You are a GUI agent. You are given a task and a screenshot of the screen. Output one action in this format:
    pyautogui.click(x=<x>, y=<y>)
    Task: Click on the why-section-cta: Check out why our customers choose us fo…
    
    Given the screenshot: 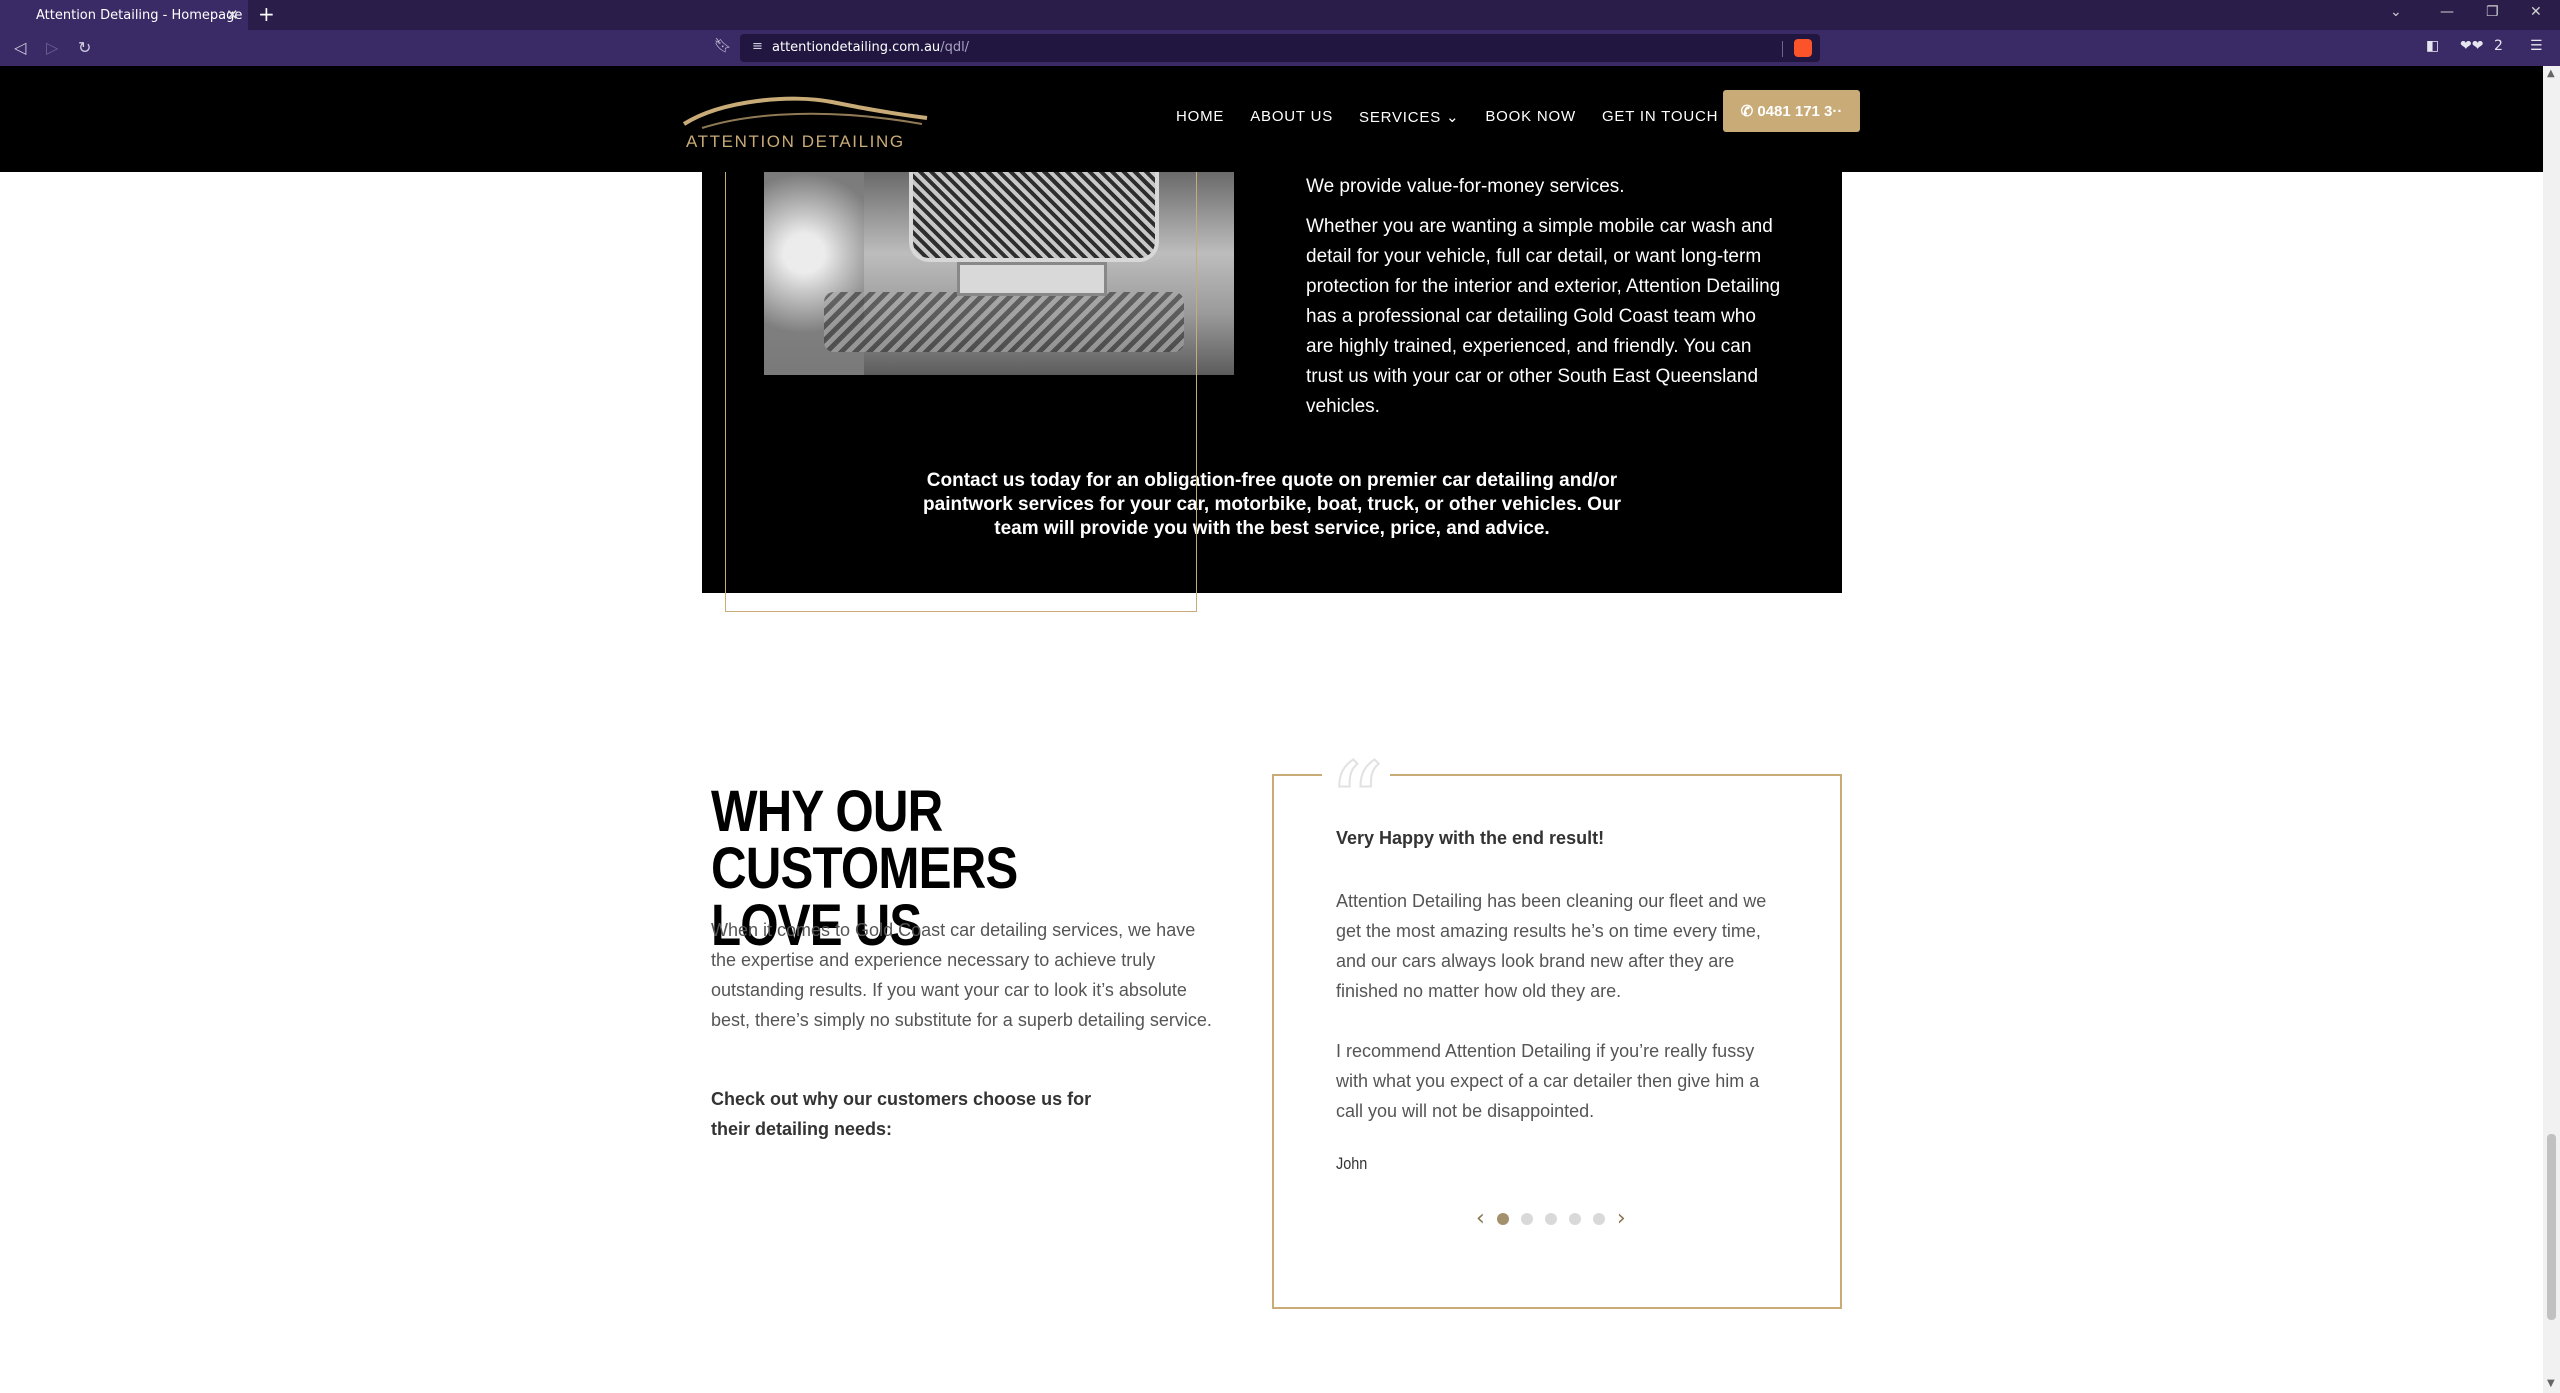 What is the action you would take?
    pyautogui.click(x=901, y=1114)
    